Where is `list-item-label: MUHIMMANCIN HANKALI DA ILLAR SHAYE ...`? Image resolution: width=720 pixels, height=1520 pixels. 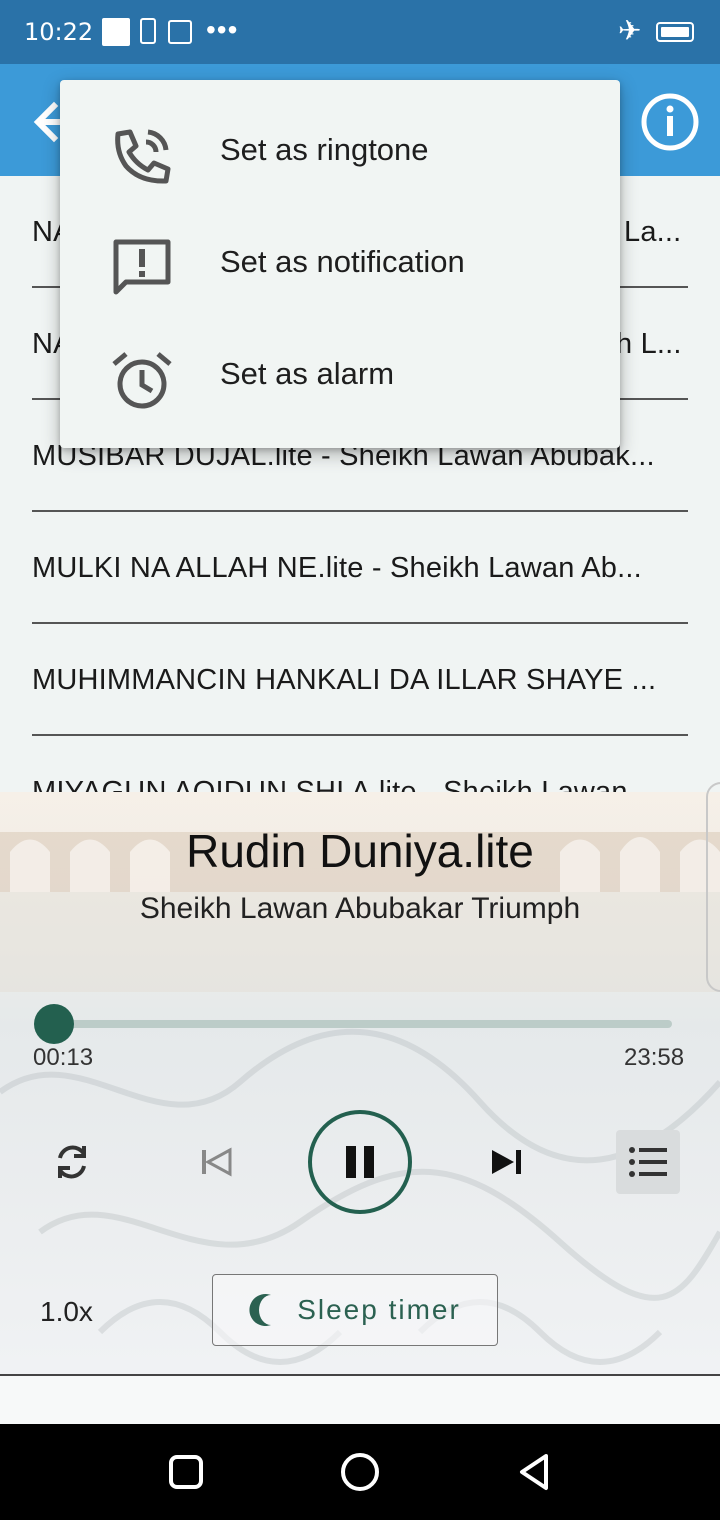 list-item-label: MUHIMMANCIN HANKALI DA ILLAR SHAYE ... is located at coordinates (344, 680).